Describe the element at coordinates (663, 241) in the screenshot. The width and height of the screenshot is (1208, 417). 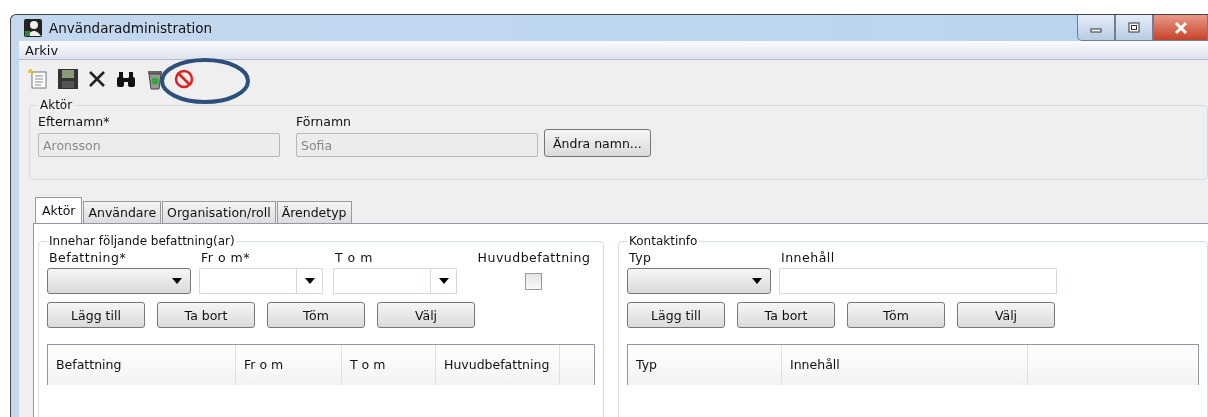
I see `group-legend: Kontaktinfo` at that location.